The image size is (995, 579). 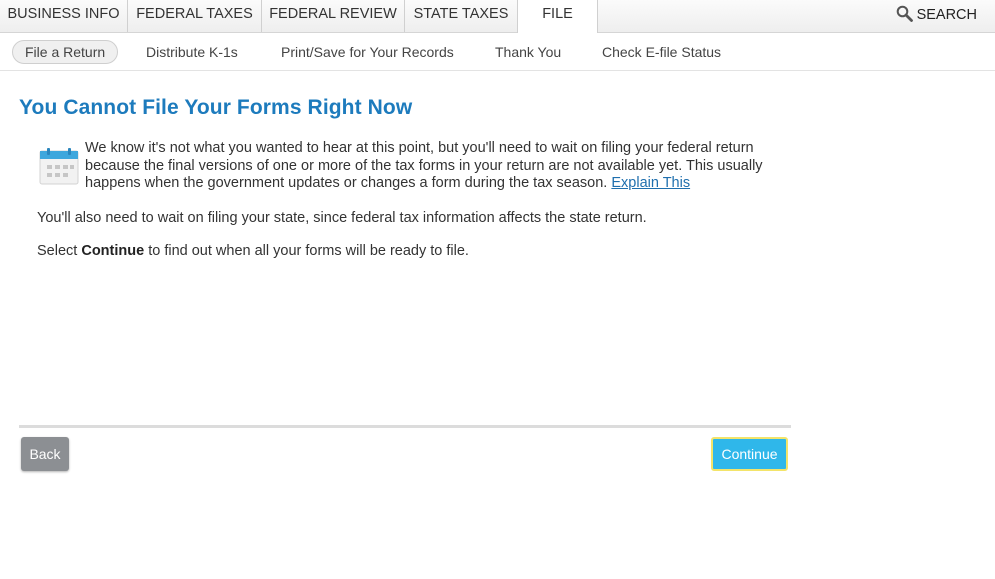 What do you see at coordinates (749, 454) in the screenshot?
I see `continue-button: Continue` at bounding box center [749, 454].